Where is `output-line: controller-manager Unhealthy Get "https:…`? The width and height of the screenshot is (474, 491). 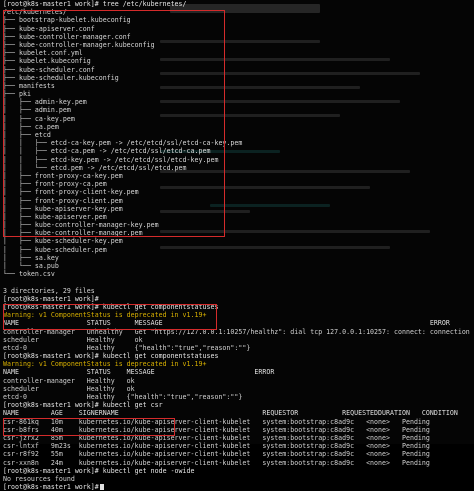
output-line: controller-manager Unhealthy Get "https:… is located at coordinates (237, 331).